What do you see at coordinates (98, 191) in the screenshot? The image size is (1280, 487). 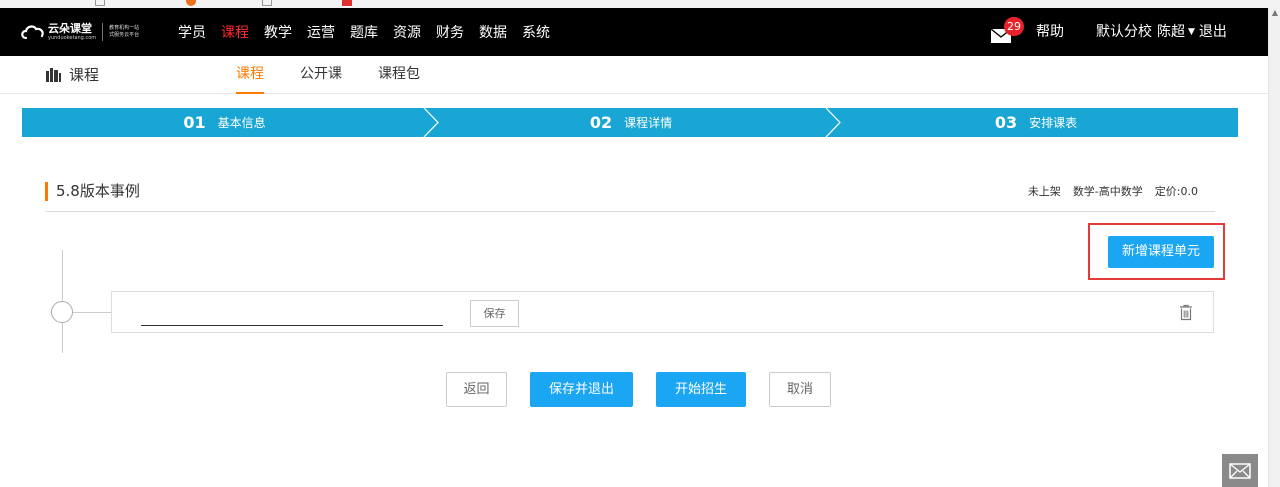 I see `course-title: 5.8版本事例` at bounding box center [98, 191].